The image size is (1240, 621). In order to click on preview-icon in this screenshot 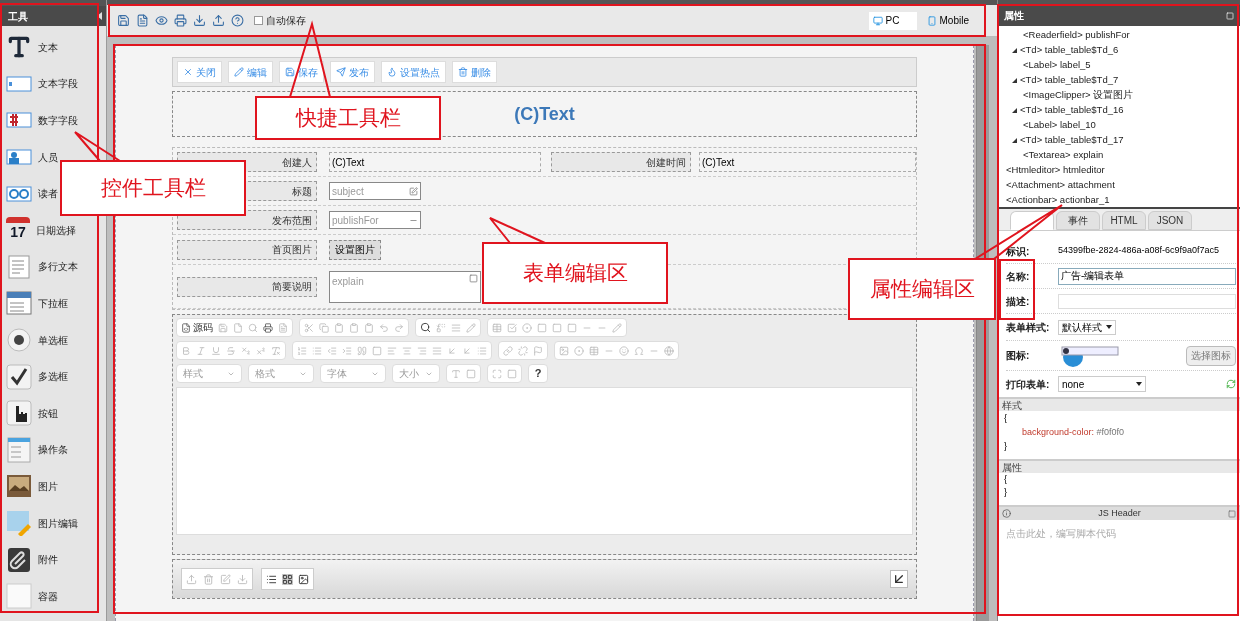, I will do `click(253, 327)`.